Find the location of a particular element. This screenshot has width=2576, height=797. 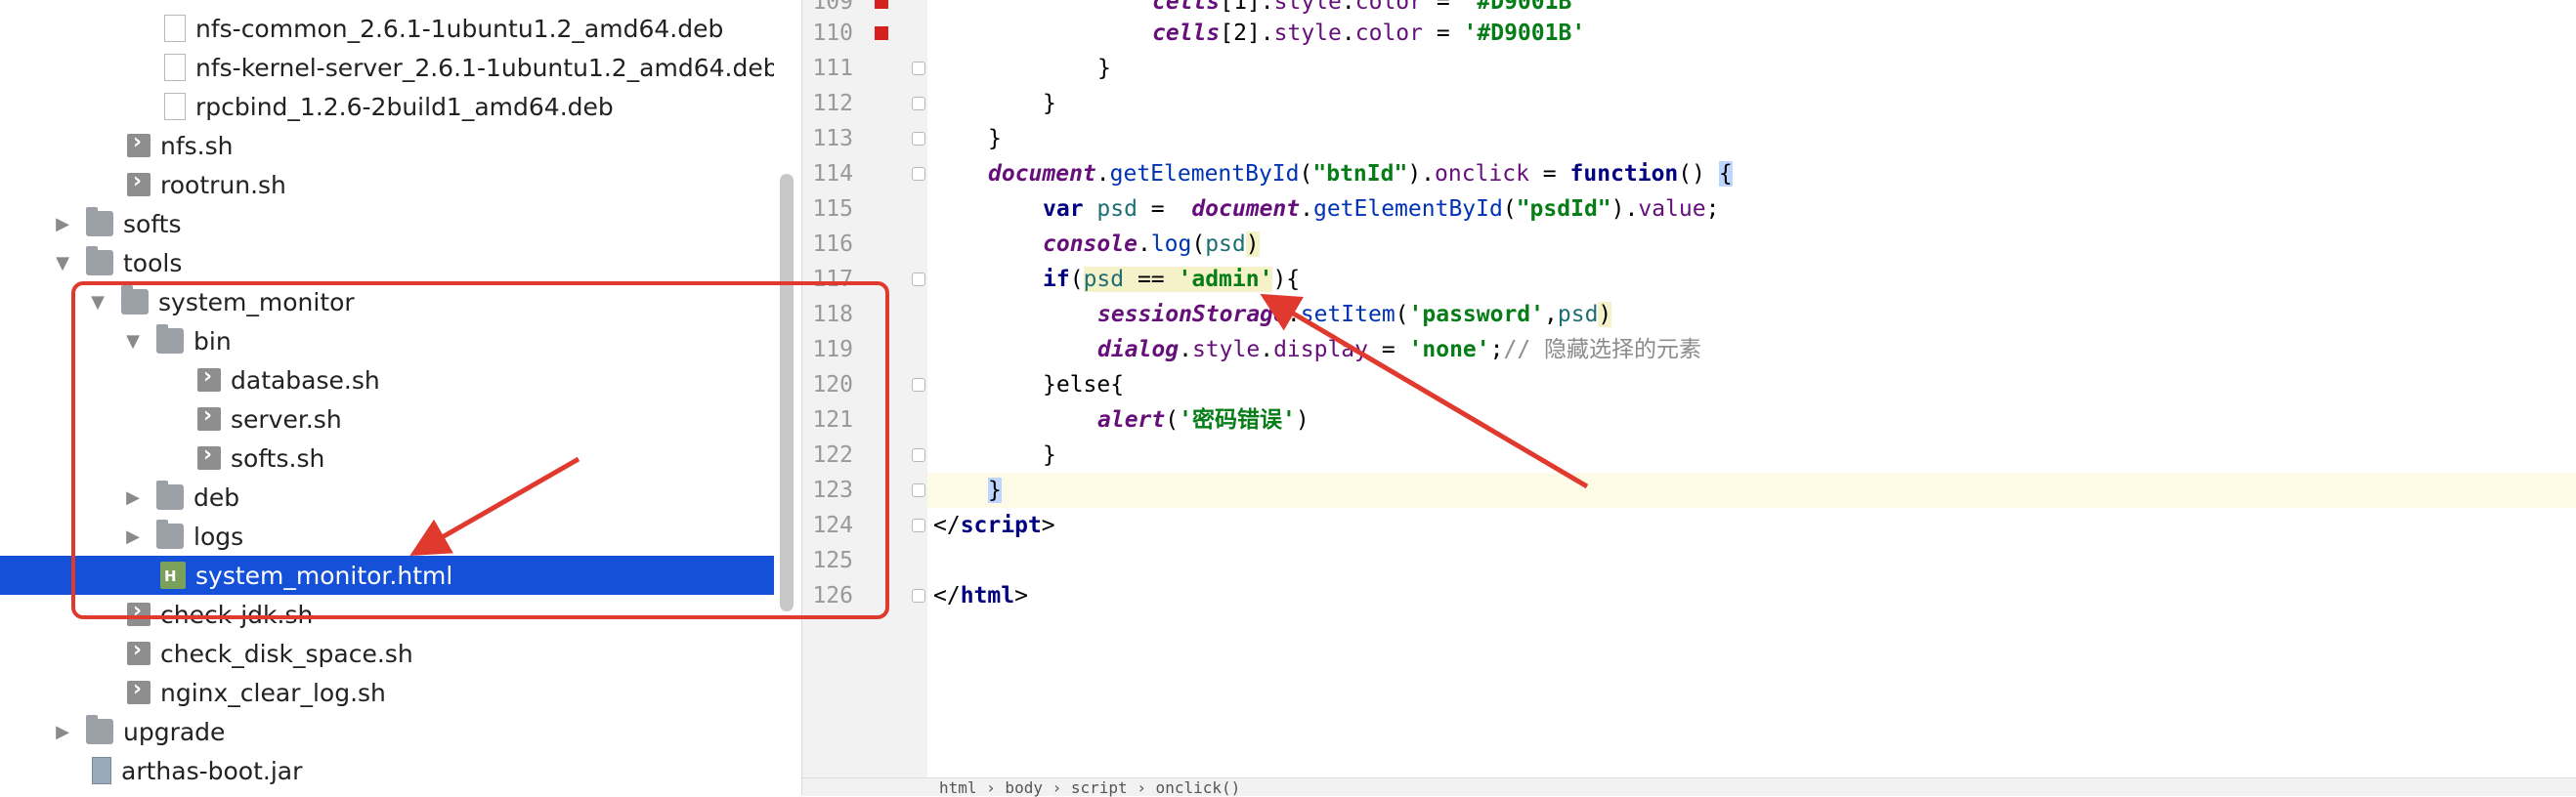

annotation-arrow-to-file is located at coordinates (495, 506).